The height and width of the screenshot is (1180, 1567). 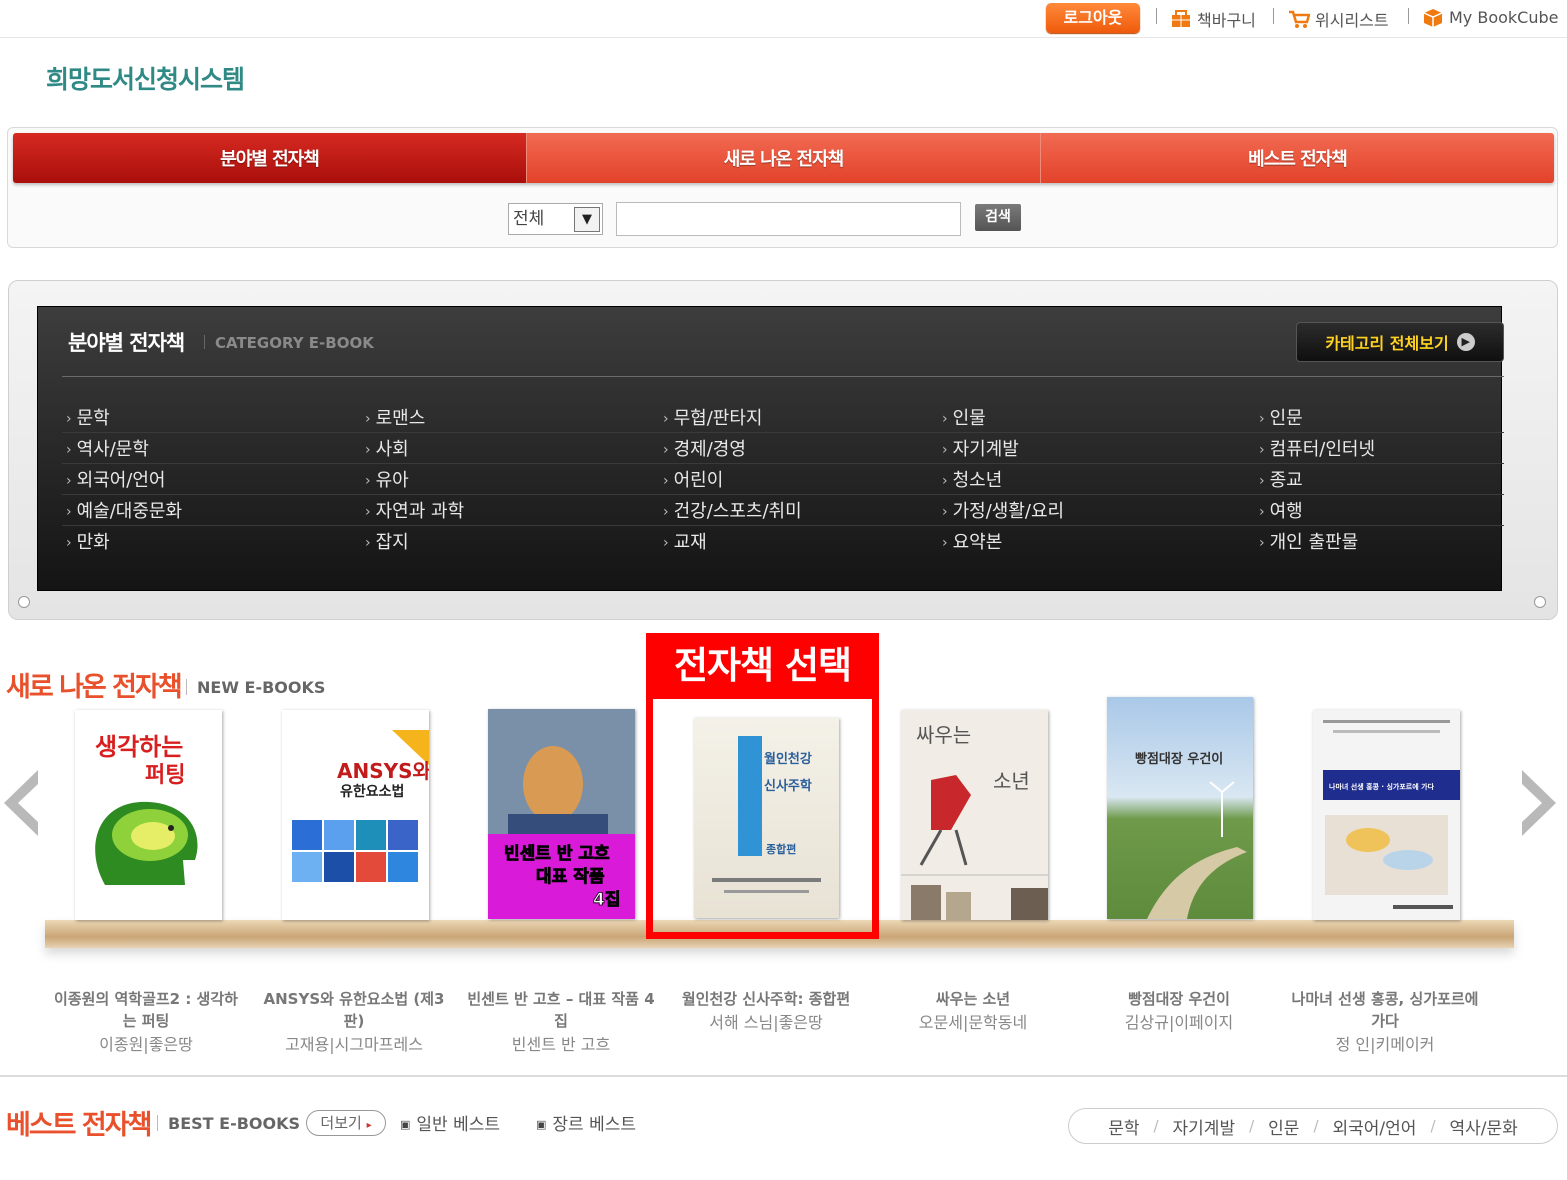 What do you see at coordinates (1385, 1010) in the screenshot?
I see `book-title: 나마녀 선생 홍콩, 싱가포르에 가다` at bounding box center [1385, 1010].